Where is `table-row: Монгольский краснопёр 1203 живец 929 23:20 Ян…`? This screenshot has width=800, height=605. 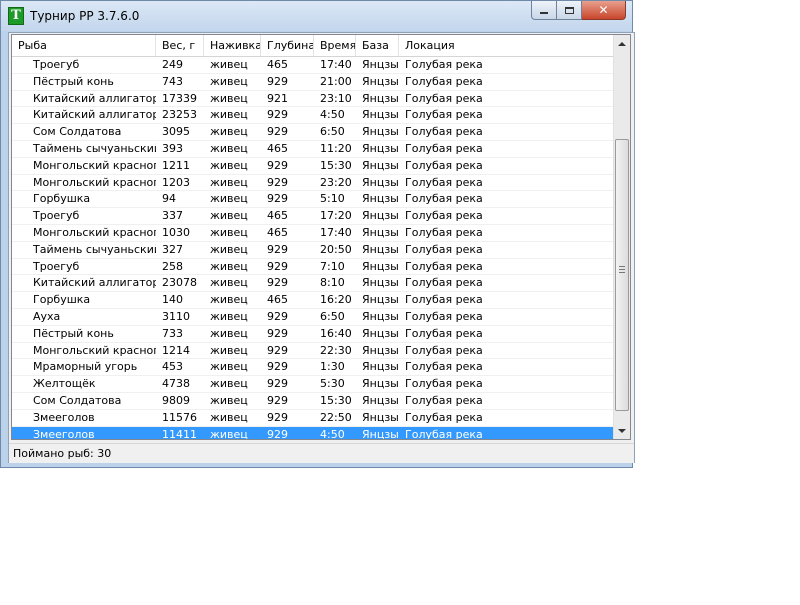 table-row: Монгольский краснопёр 1203 живец 929 23:20 Ян… is located at coordinates (313, 183).